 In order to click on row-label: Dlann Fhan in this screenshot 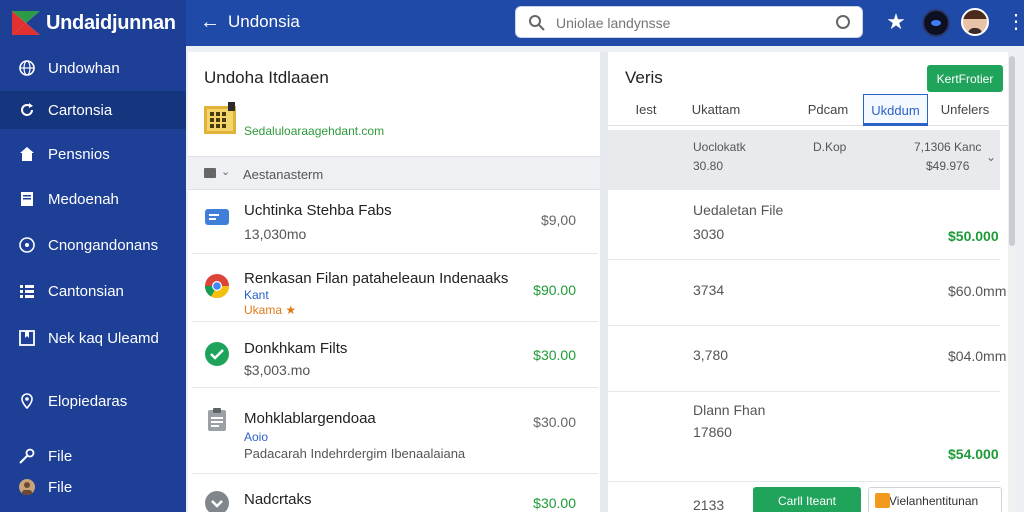, I will do `click(729, 410)`.